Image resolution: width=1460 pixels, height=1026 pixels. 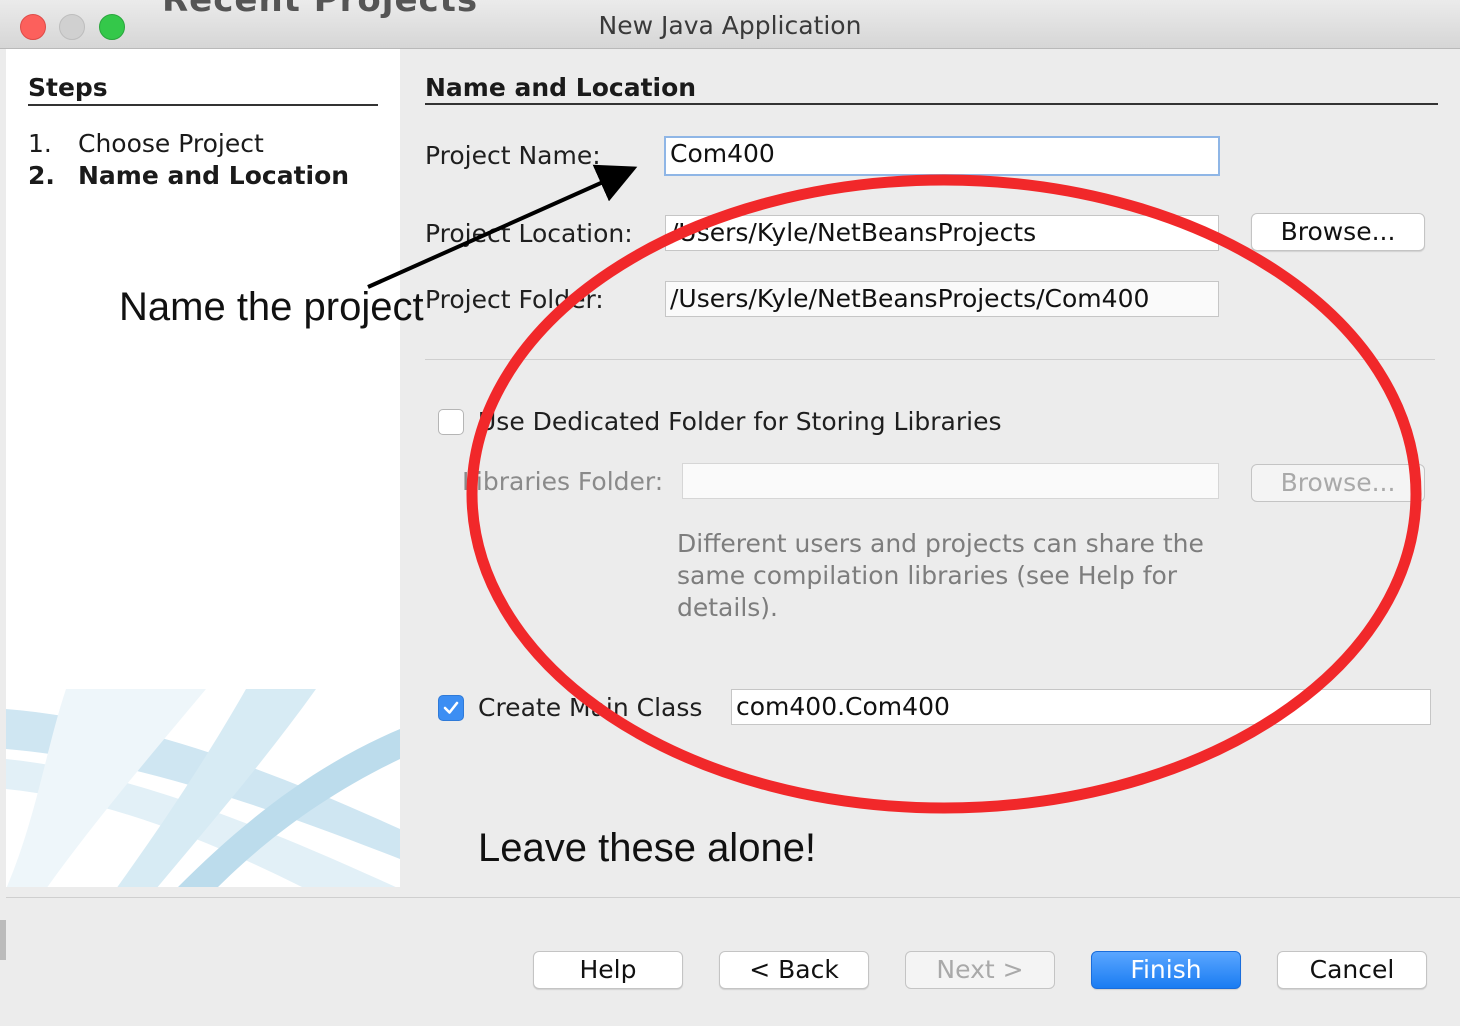 I want to click on steps-divider, so click(x=203, y=105).